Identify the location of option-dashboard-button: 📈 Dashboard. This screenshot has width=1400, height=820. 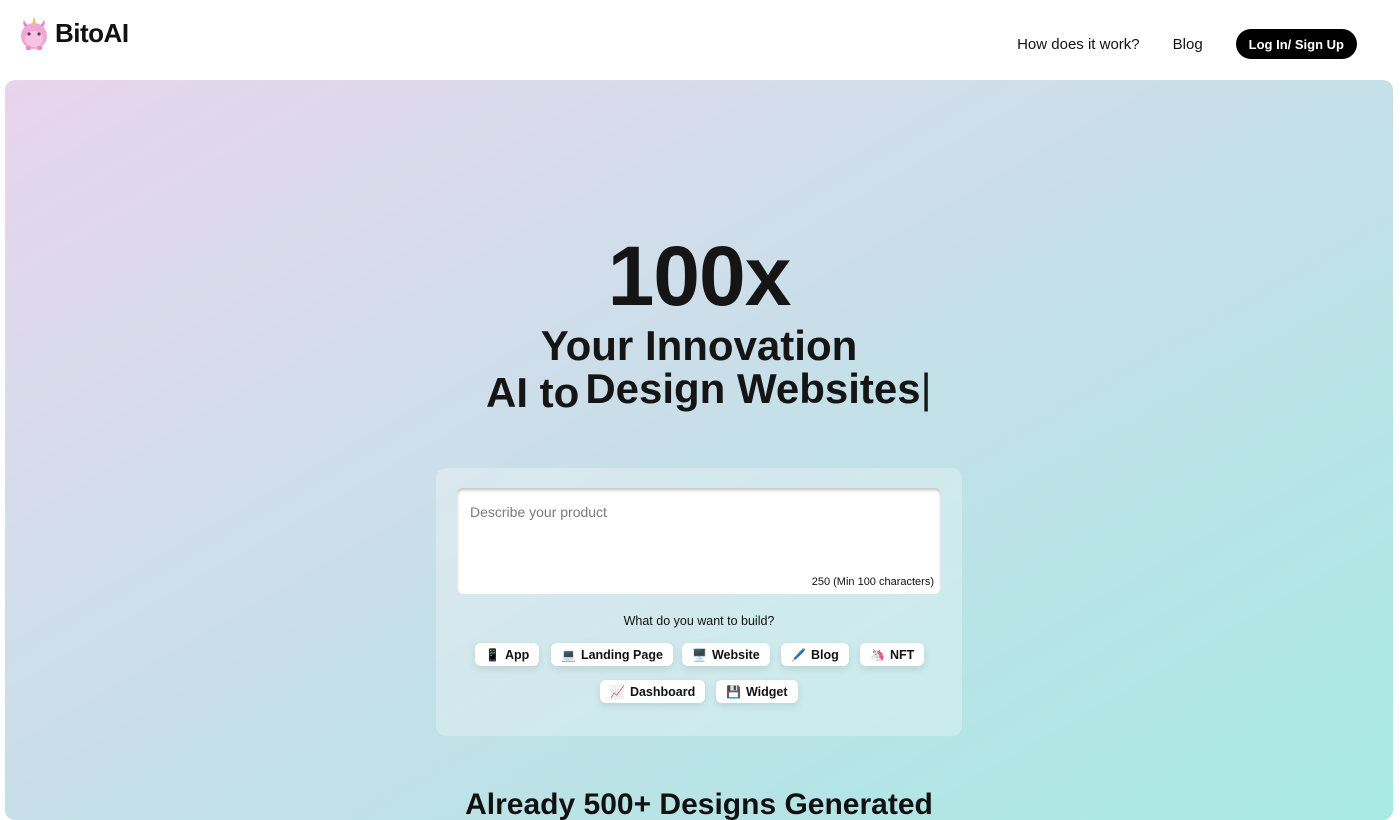
(653, 691).